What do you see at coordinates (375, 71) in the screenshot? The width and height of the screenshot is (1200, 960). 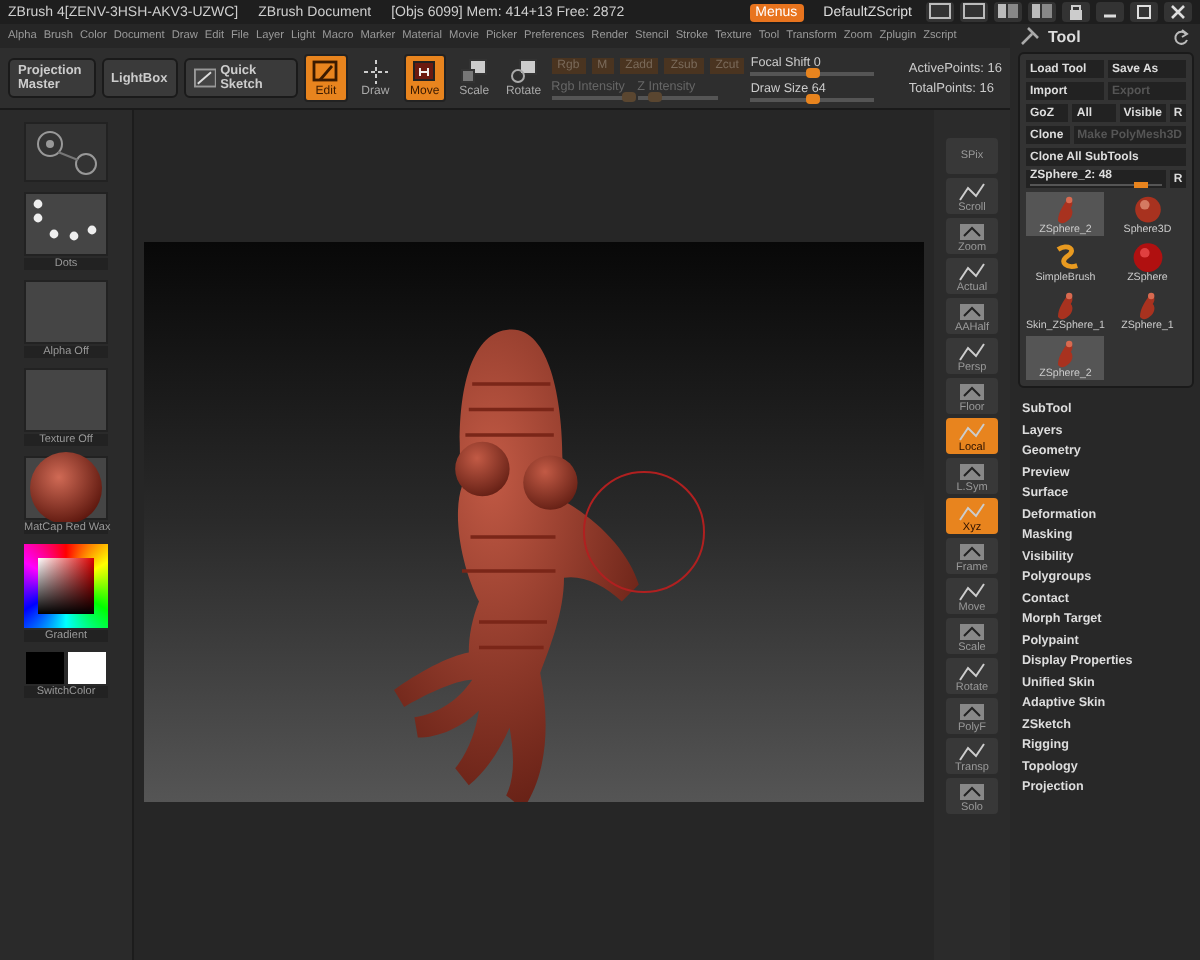 I see `crosshair-icon` at bounding box center [375, 71].